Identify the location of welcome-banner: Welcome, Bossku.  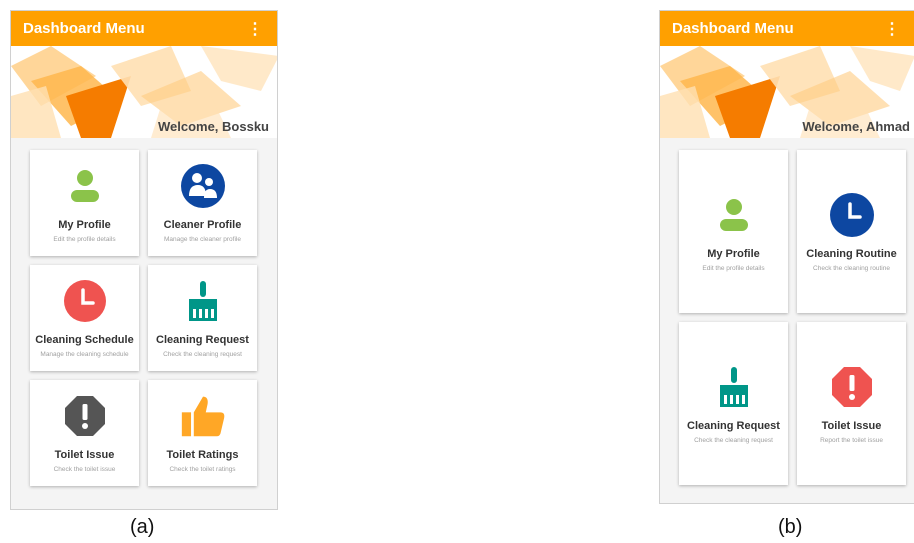
(144, 92).